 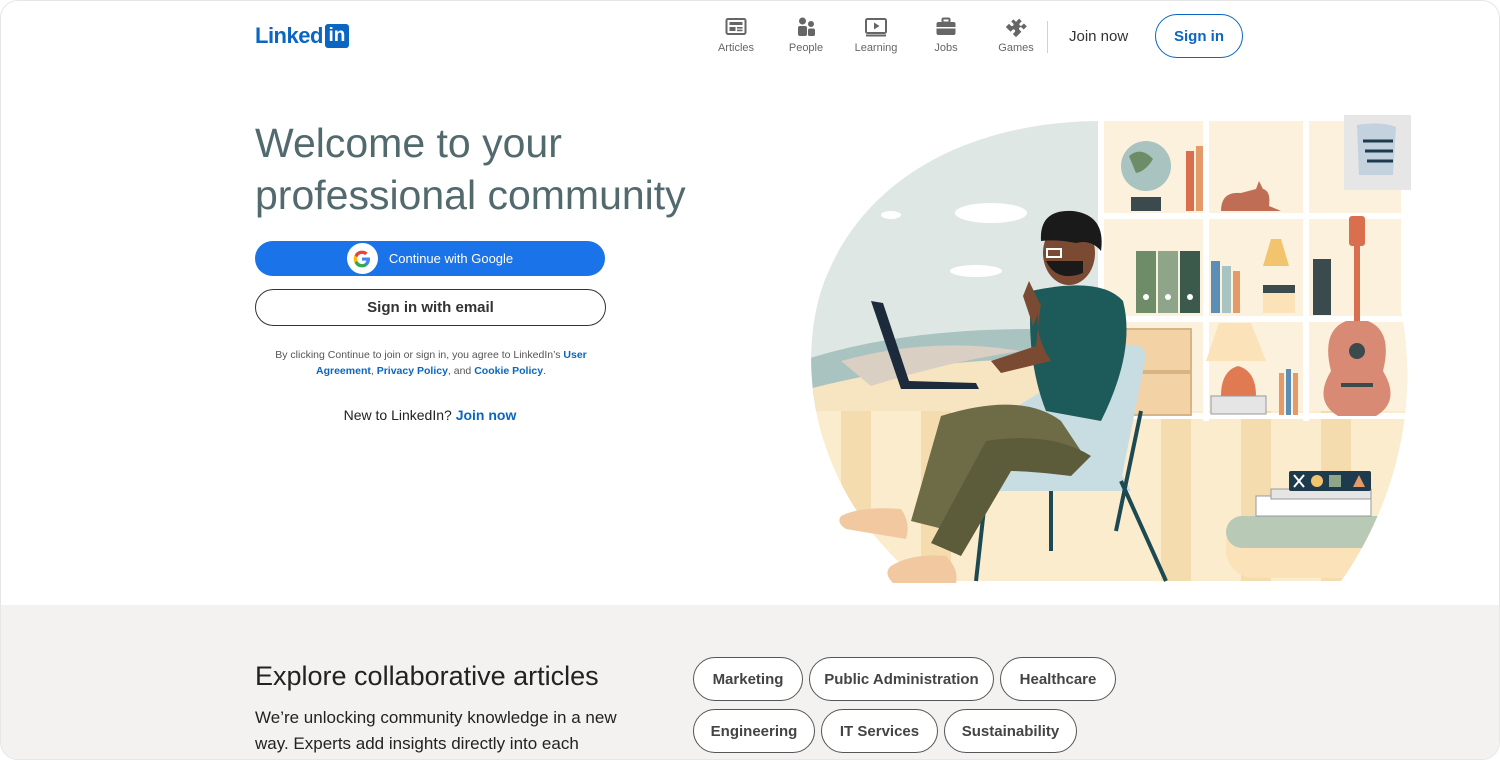 What do you see at coordinates (427, 676) in the screenshot?
I see `explore-title: Explore collaborative articles` at bounding box center [427, 676].